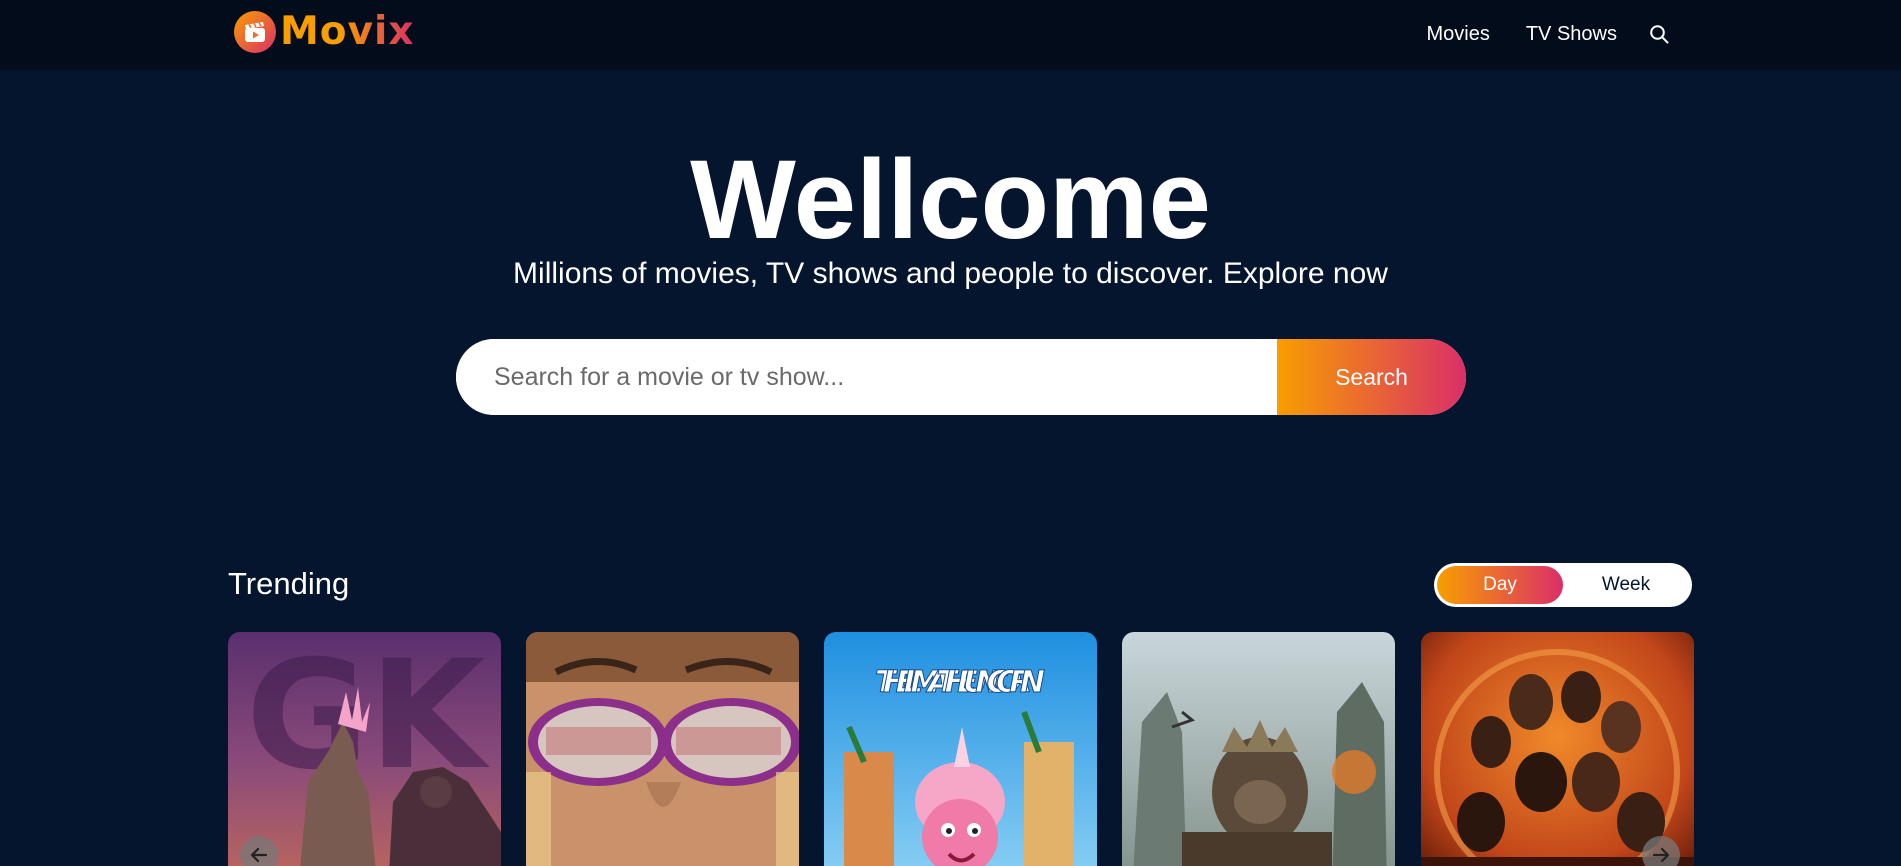 The height and width of the screenshot is (866, 1901). I want to click on main-nav: Movies TV Shows, so click(1539, 34).